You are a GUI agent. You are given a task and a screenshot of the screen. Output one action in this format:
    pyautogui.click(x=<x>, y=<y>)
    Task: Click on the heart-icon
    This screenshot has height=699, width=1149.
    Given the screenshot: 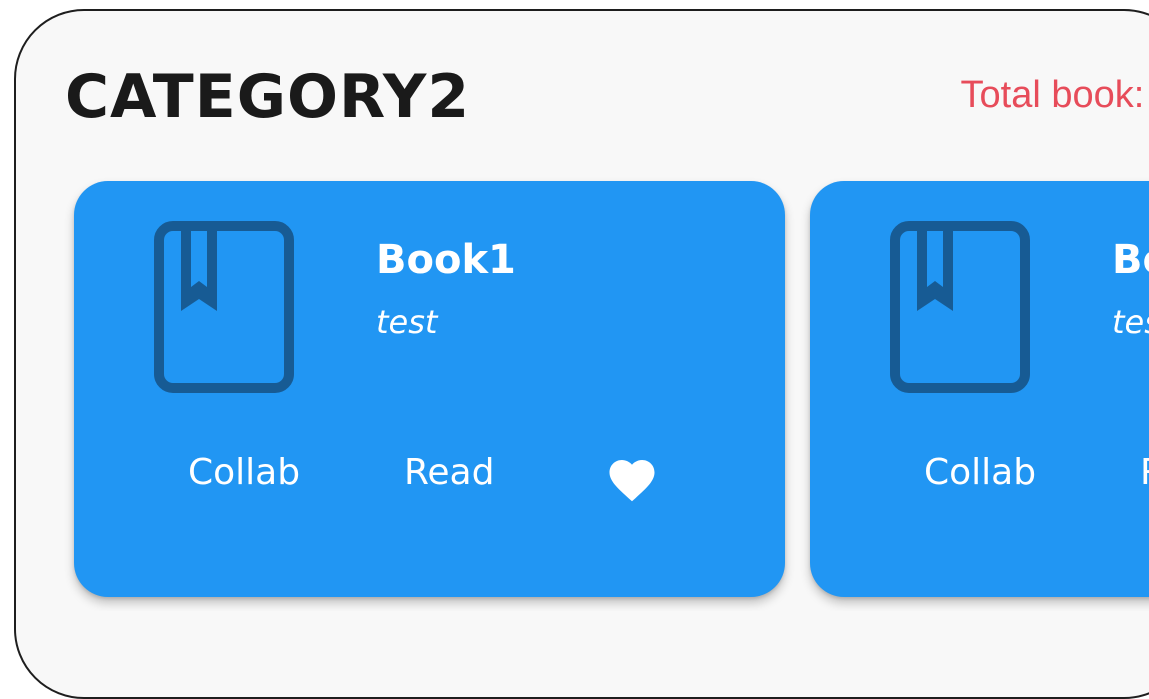 What is the action you would take?
    pyautogui.click(x=632, y=481)
    